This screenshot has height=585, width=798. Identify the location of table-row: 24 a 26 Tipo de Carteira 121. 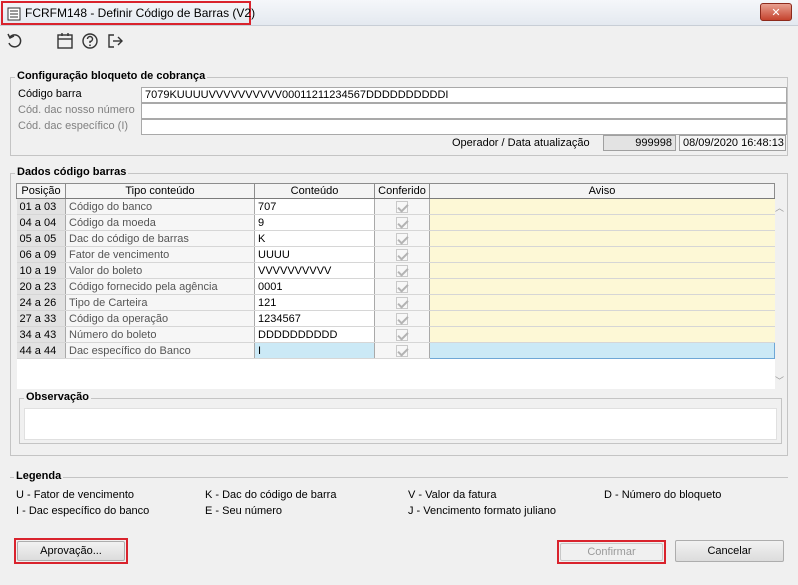
(395, 302).